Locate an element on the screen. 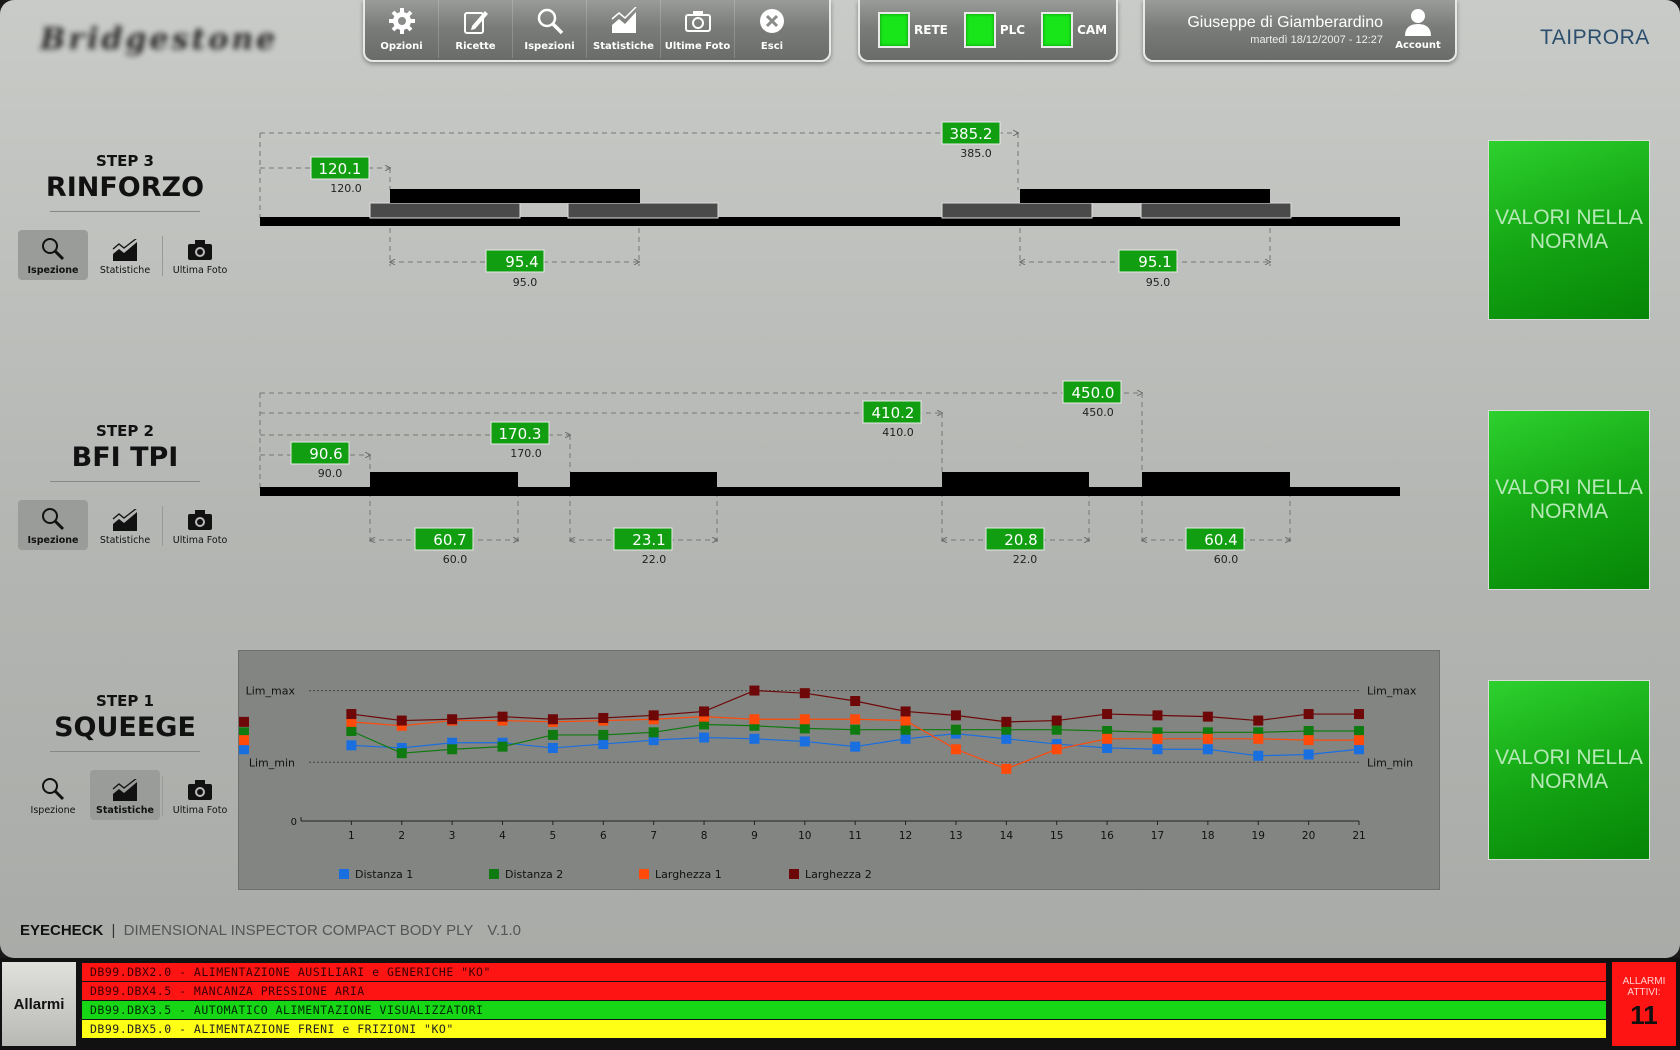 This screenshot has height=1050, width=1680. legend-label: Larghezza 2 is located at coordinates (838, 874).